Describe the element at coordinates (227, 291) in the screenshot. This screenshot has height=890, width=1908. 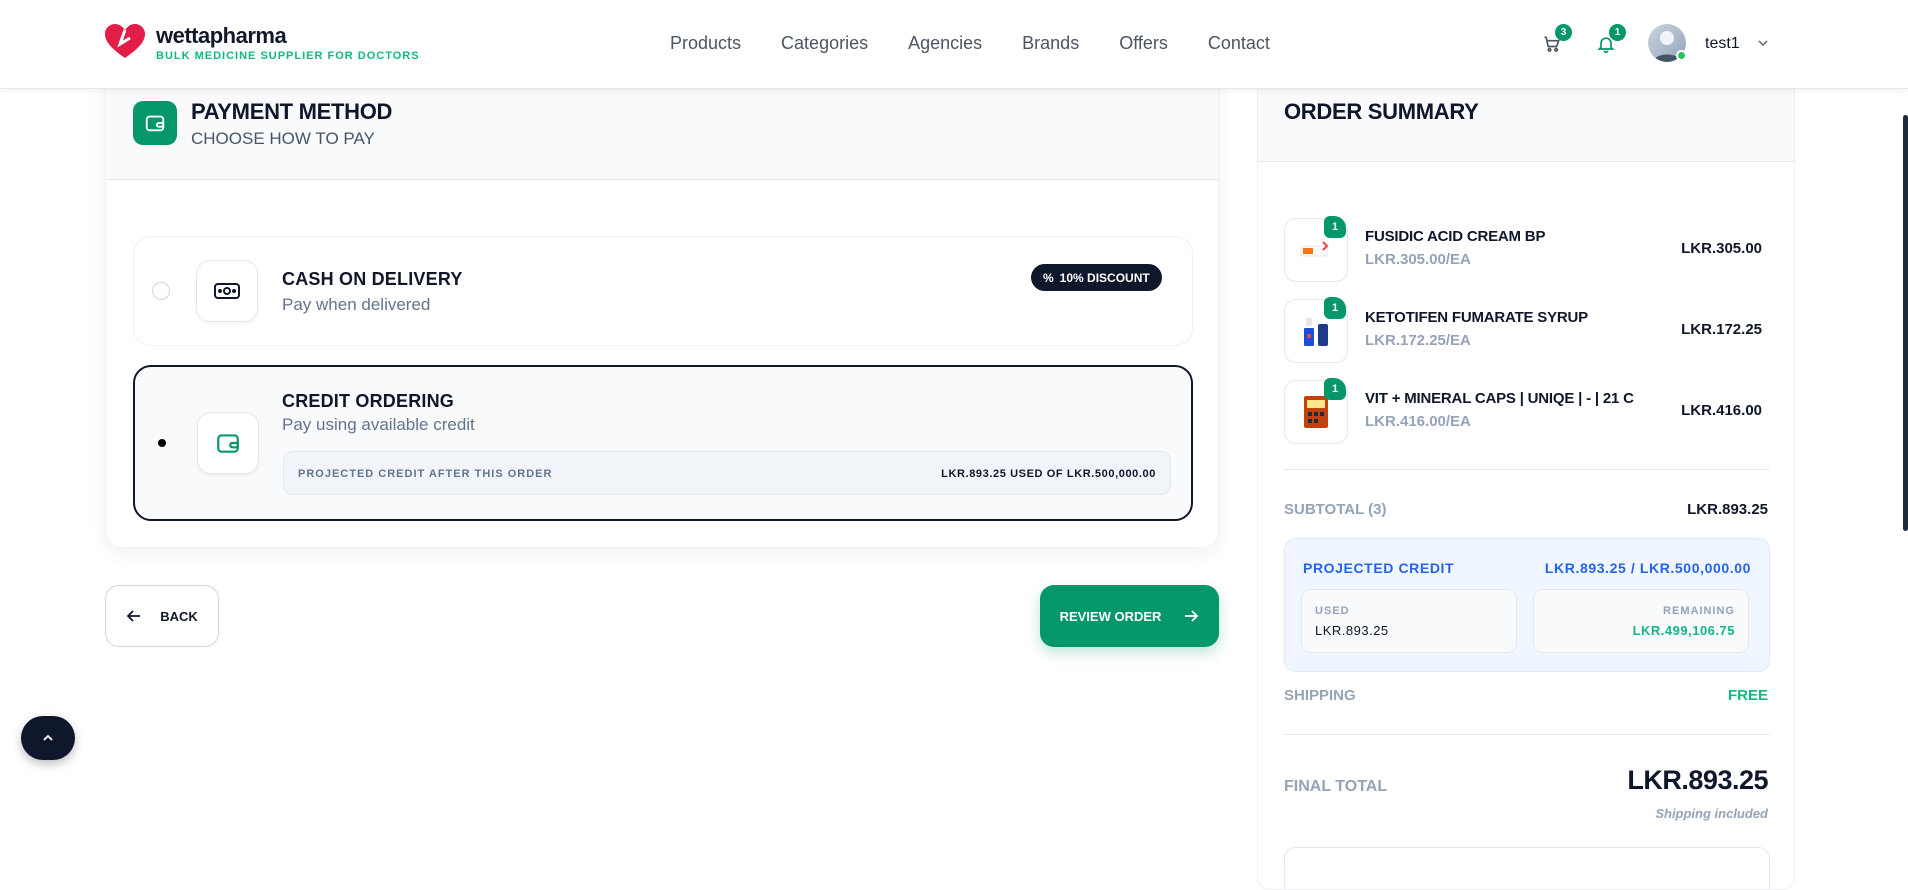
I see `cash-icon` at that location.